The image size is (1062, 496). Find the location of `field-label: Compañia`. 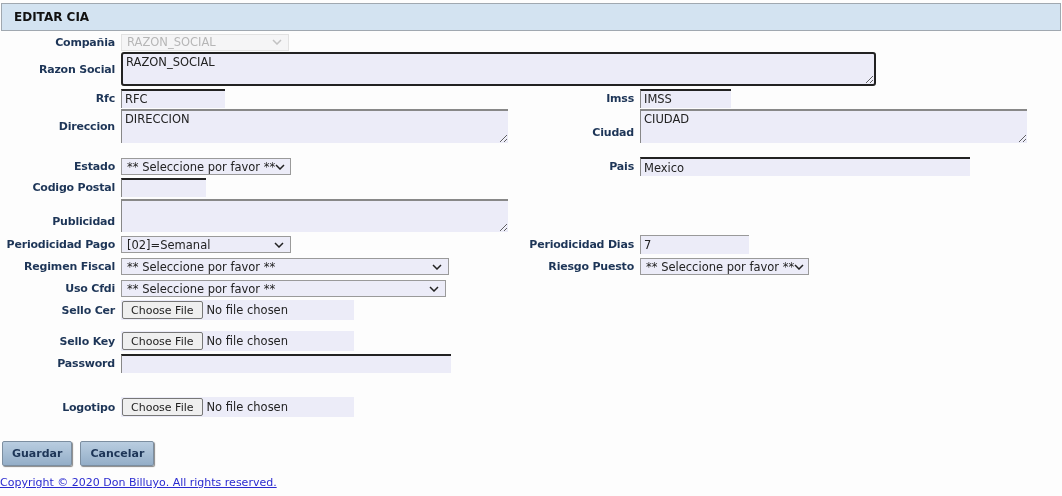

field-label: Compañia is located at coordinates (85, 42).